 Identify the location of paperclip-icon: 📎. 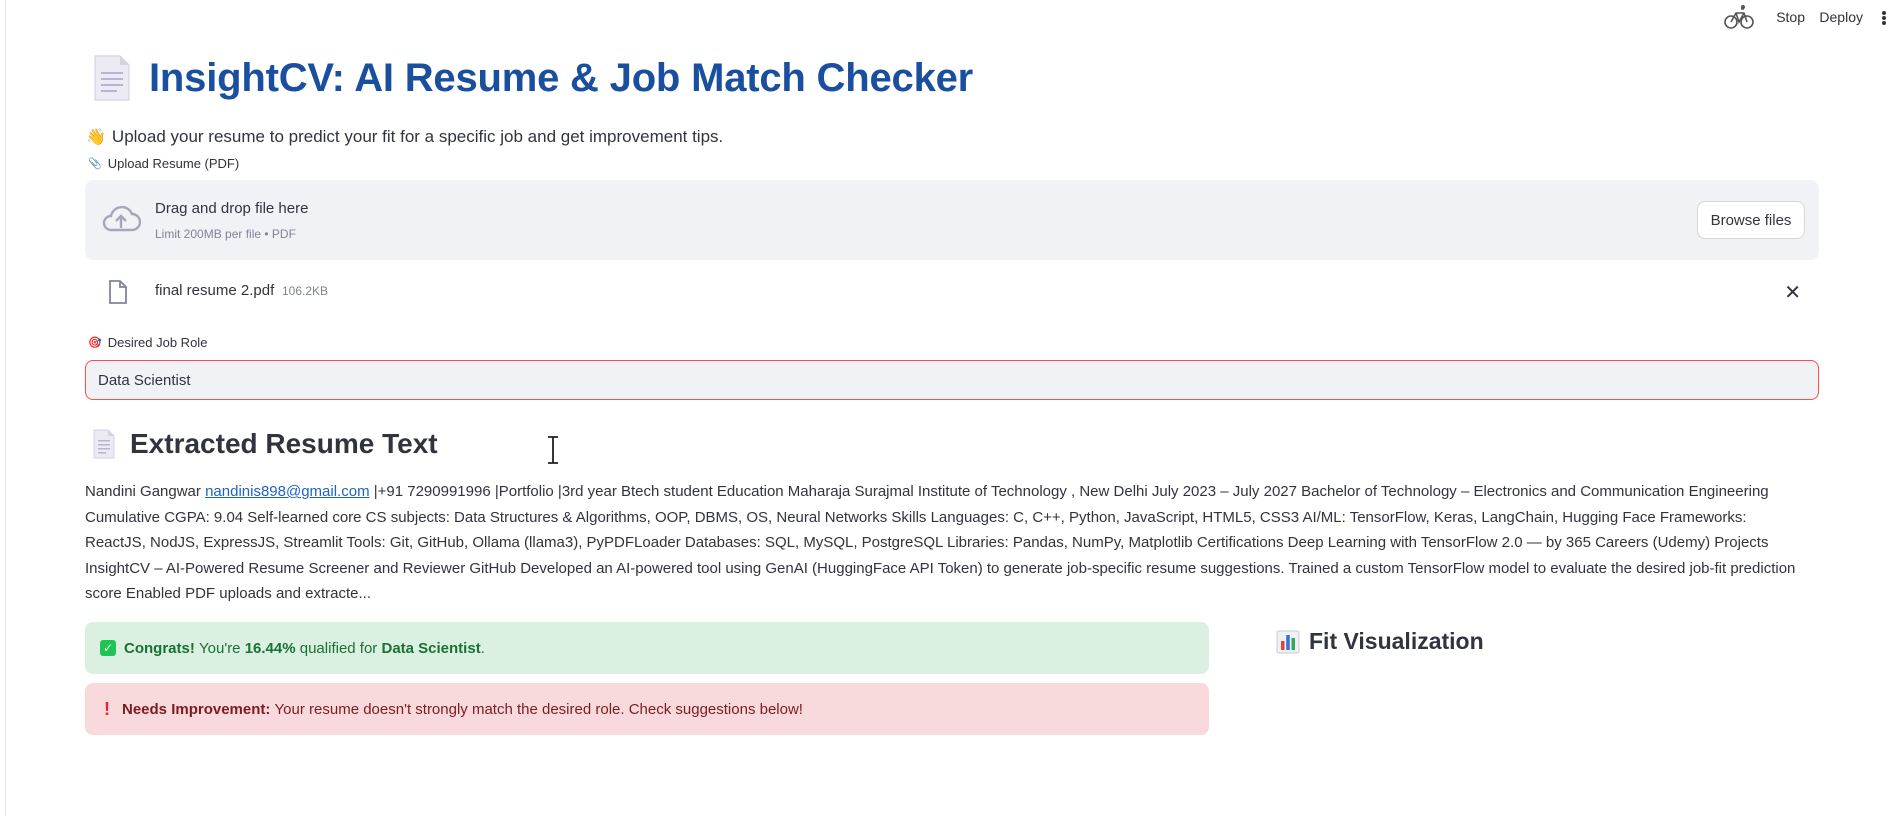
(95, 164).